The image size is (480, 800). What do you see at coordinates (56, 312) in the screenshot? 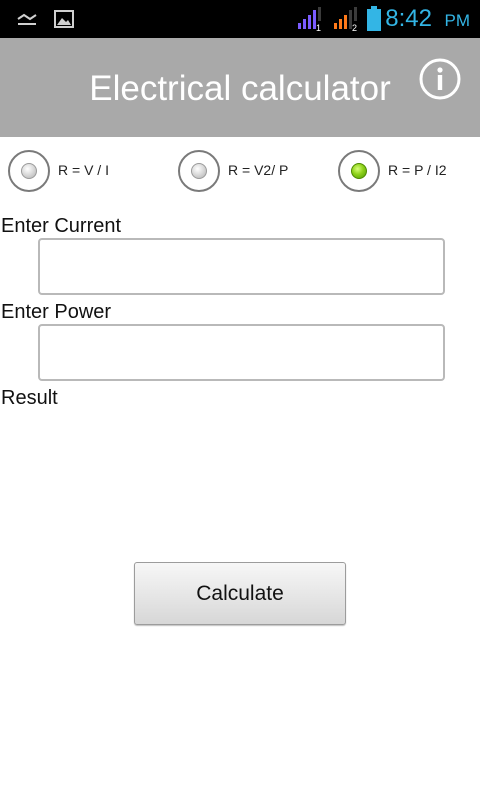
I see `power-label: Enter Power` at bounding box center [56, 312].